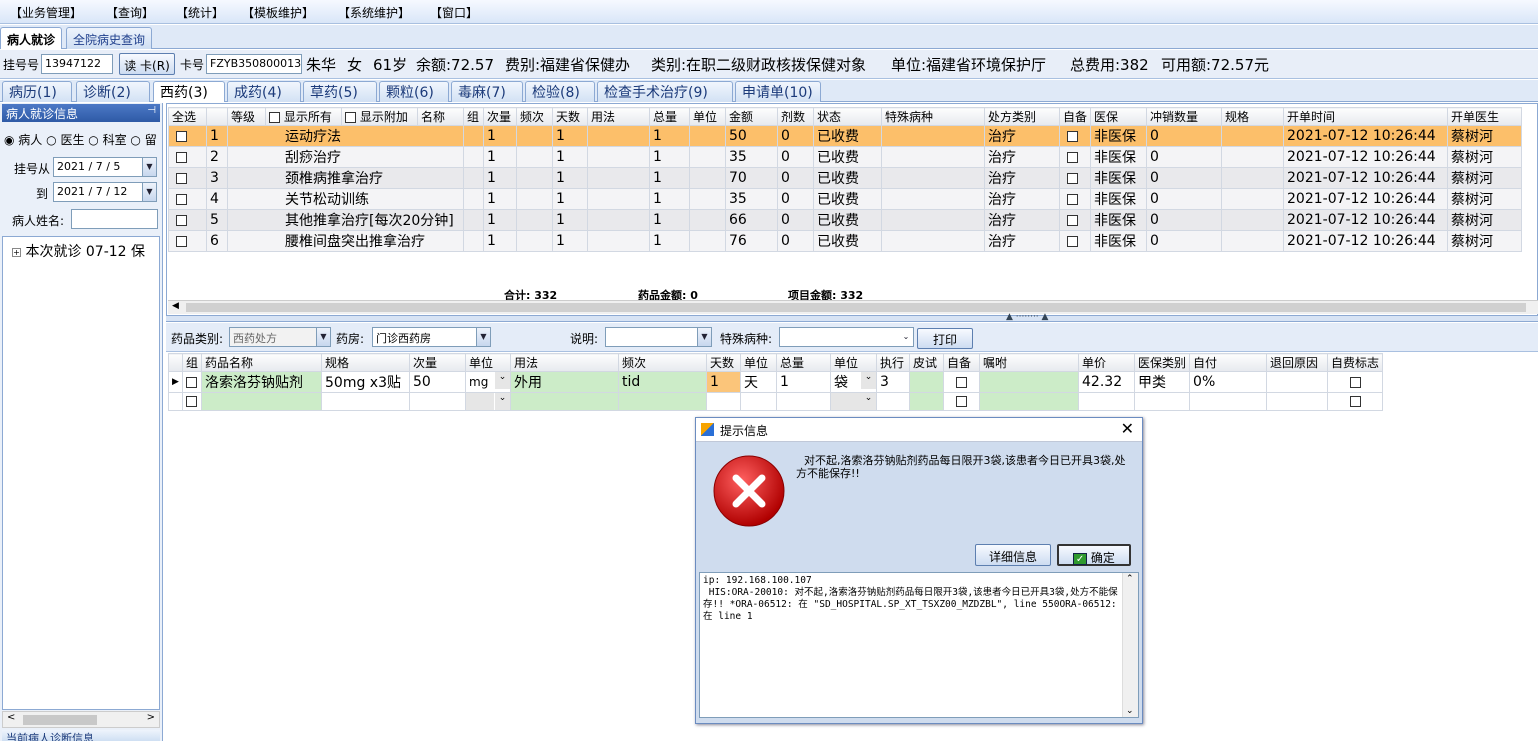  I want to click on radio-doctor: ○ 医生, so click(65, 140).